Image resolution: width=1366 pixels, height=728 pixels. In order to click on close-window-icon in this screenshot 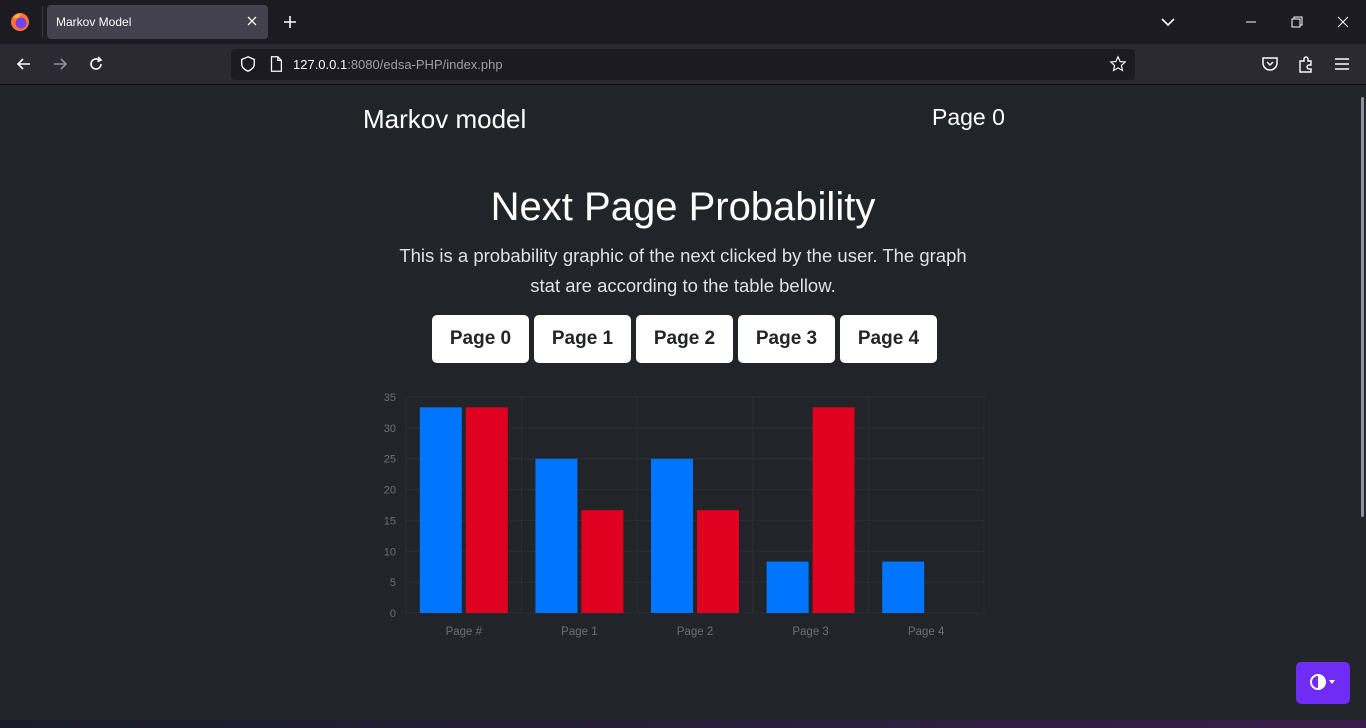, I will do `click(1343, 22)`.